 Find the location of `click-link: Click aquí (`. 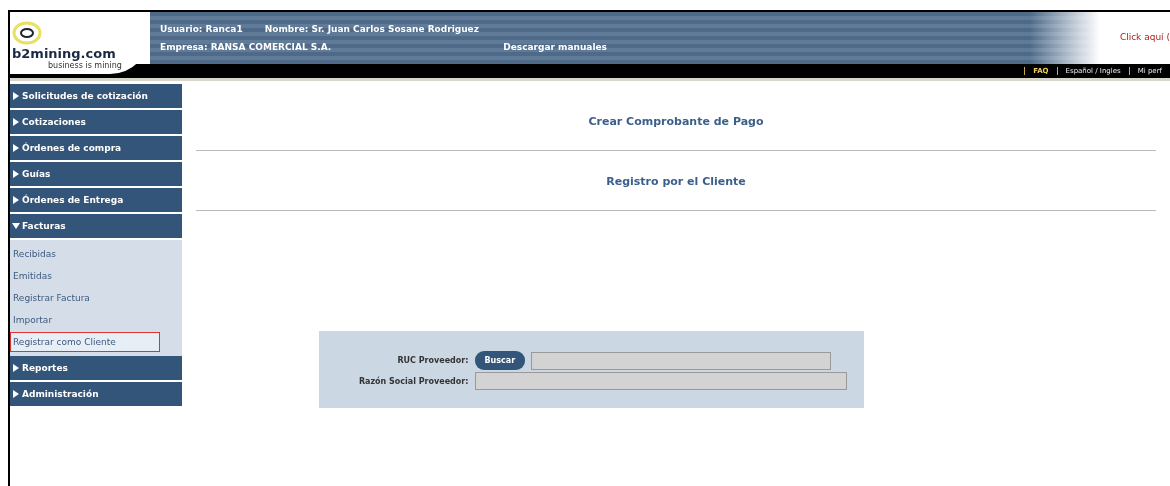

click-link: Click aquí ( is located at coordinates (1144, 37).